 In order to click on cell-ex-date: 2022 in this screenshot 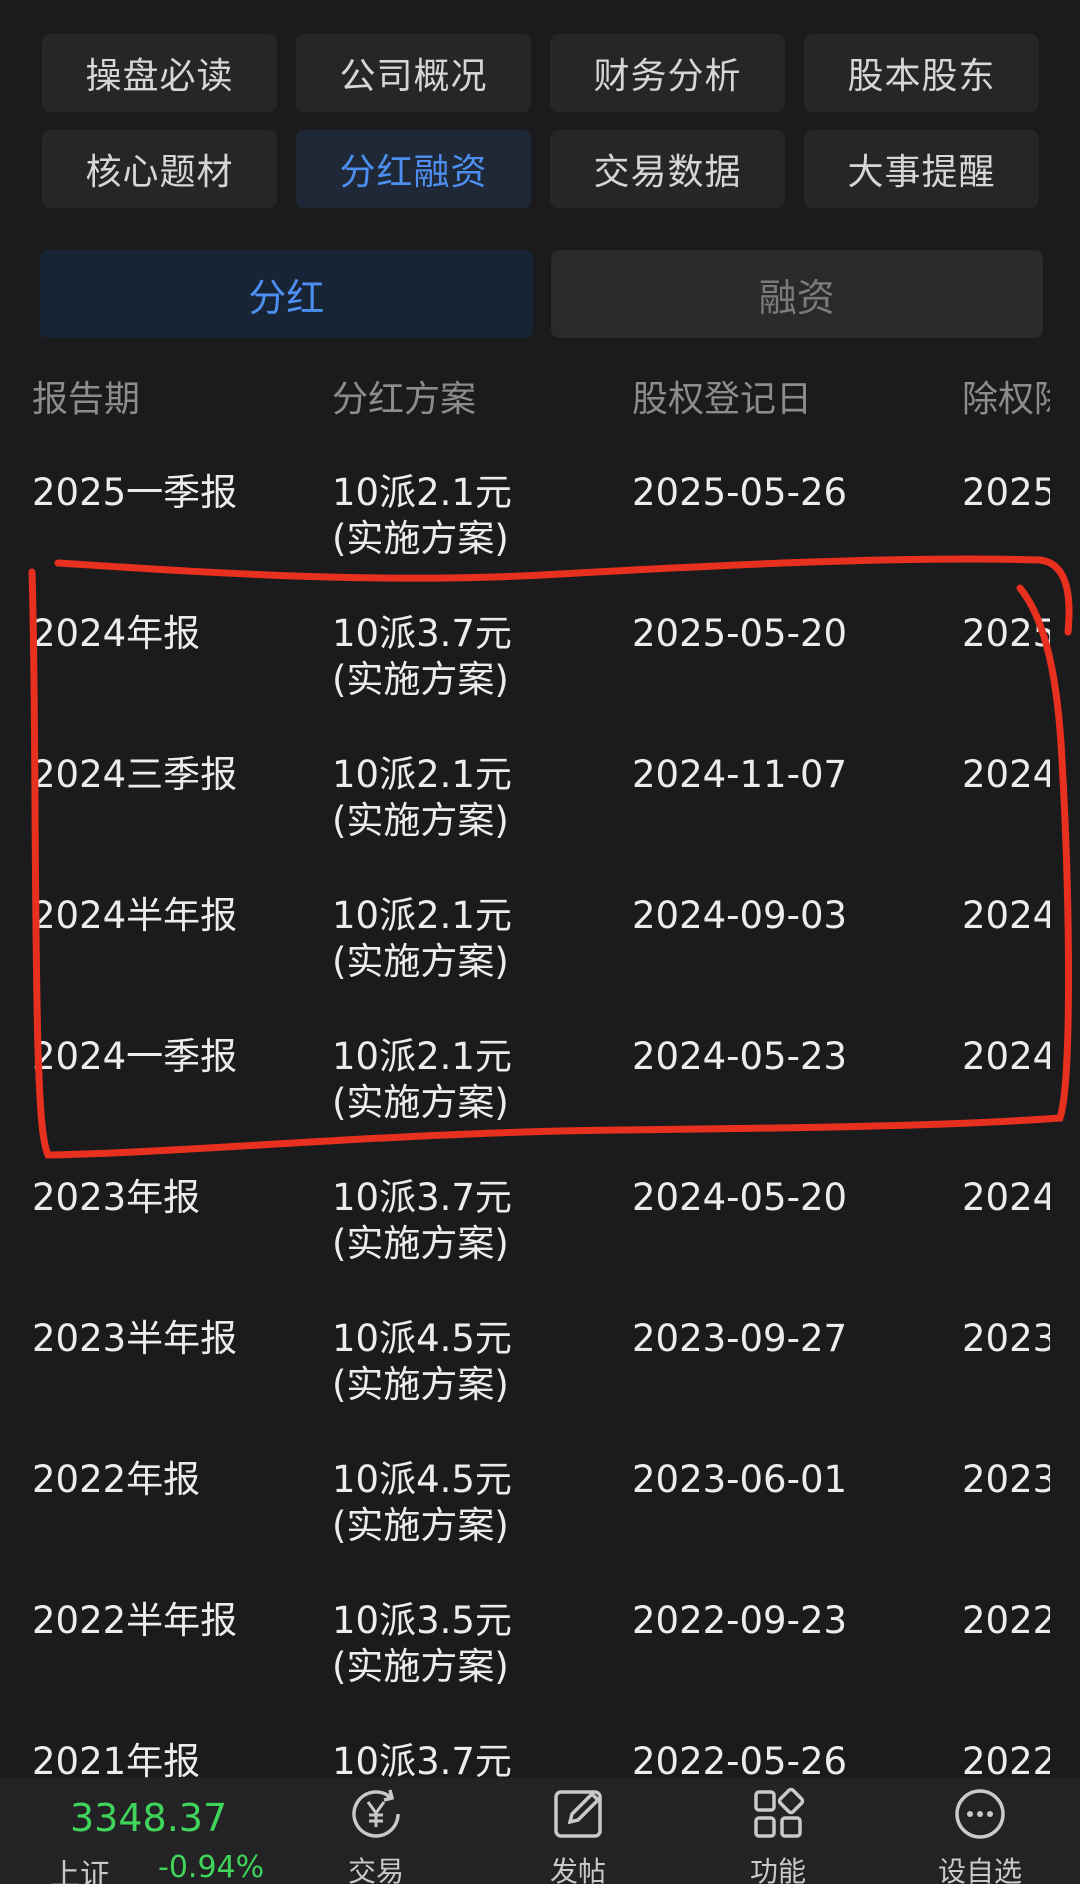, I will do `click(1009, 1620)`.